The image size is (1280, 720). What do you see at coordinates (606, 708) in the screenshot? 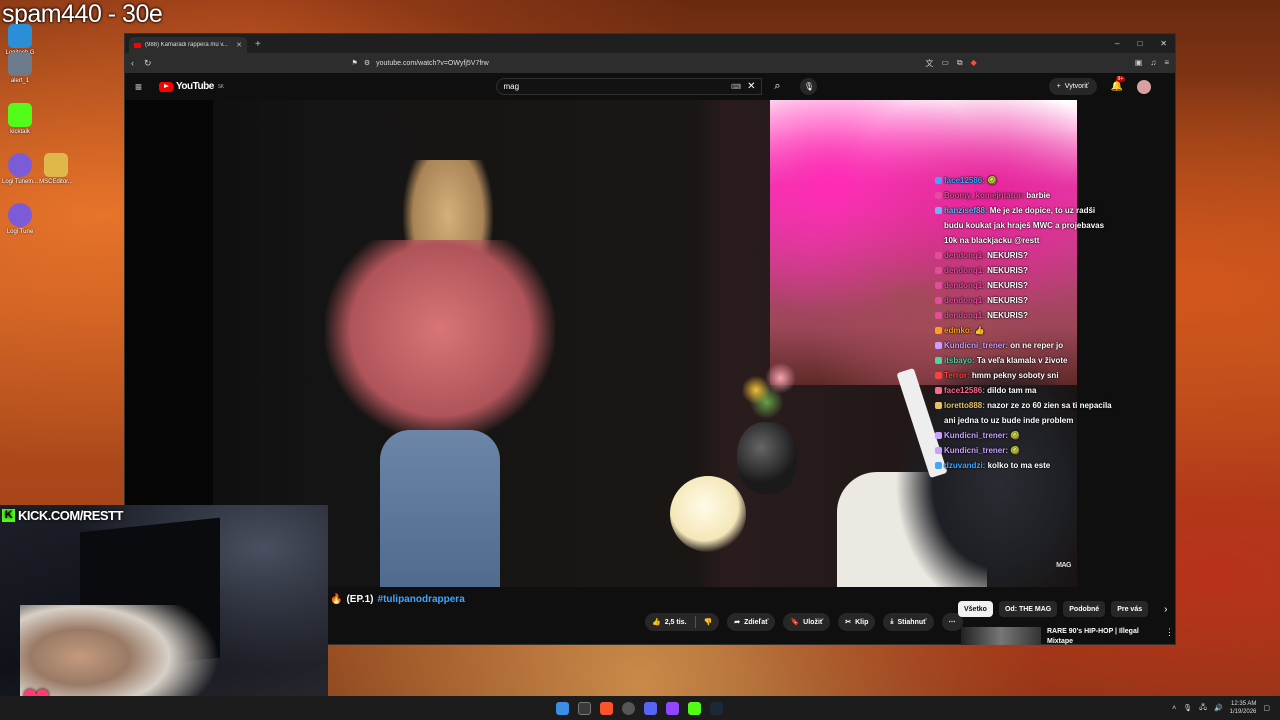
I see `brave-icon` at bounding box center [606, 708].